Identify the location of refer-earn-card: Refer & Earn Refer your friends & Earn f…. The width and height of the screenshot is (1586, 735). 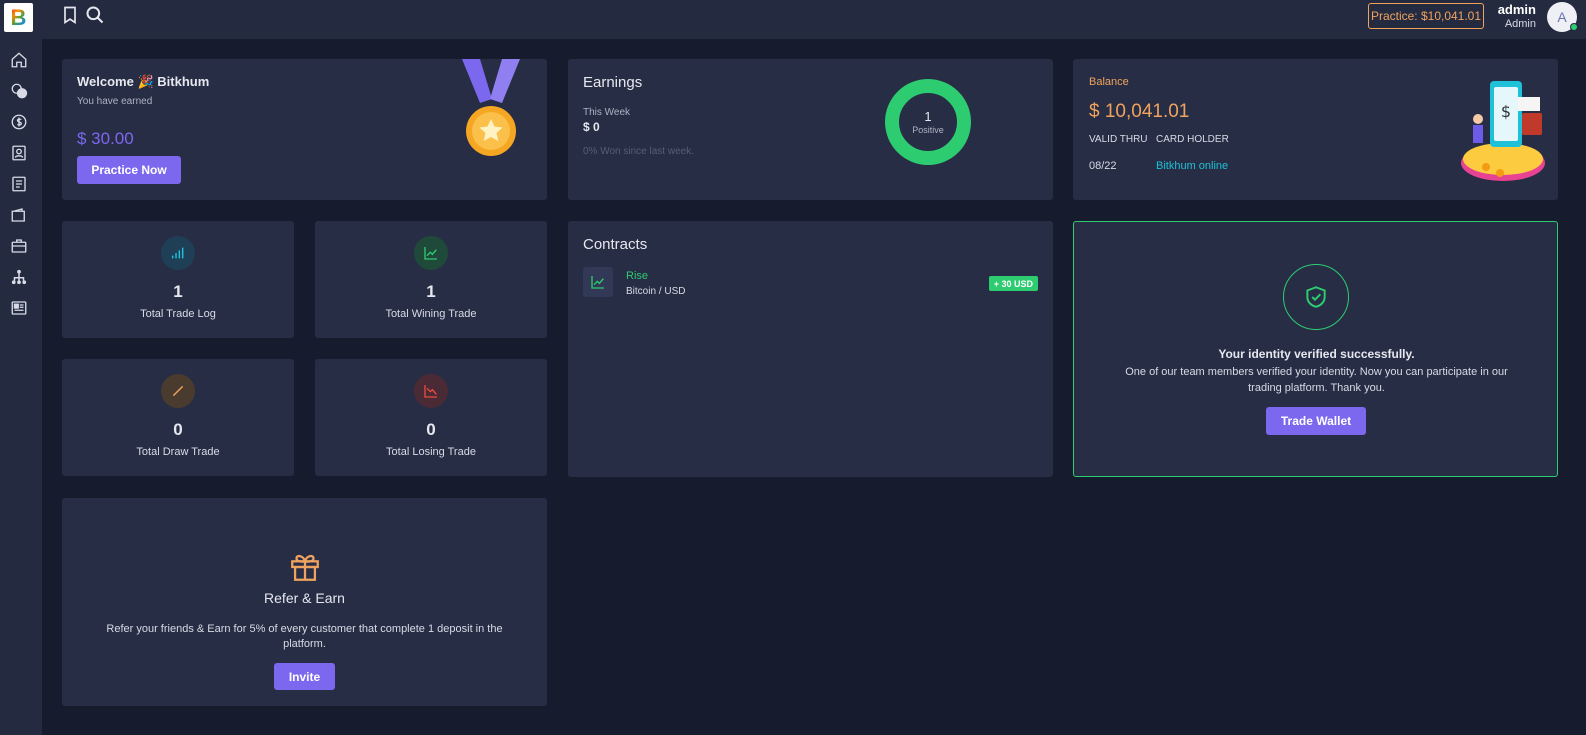
(304, 602).